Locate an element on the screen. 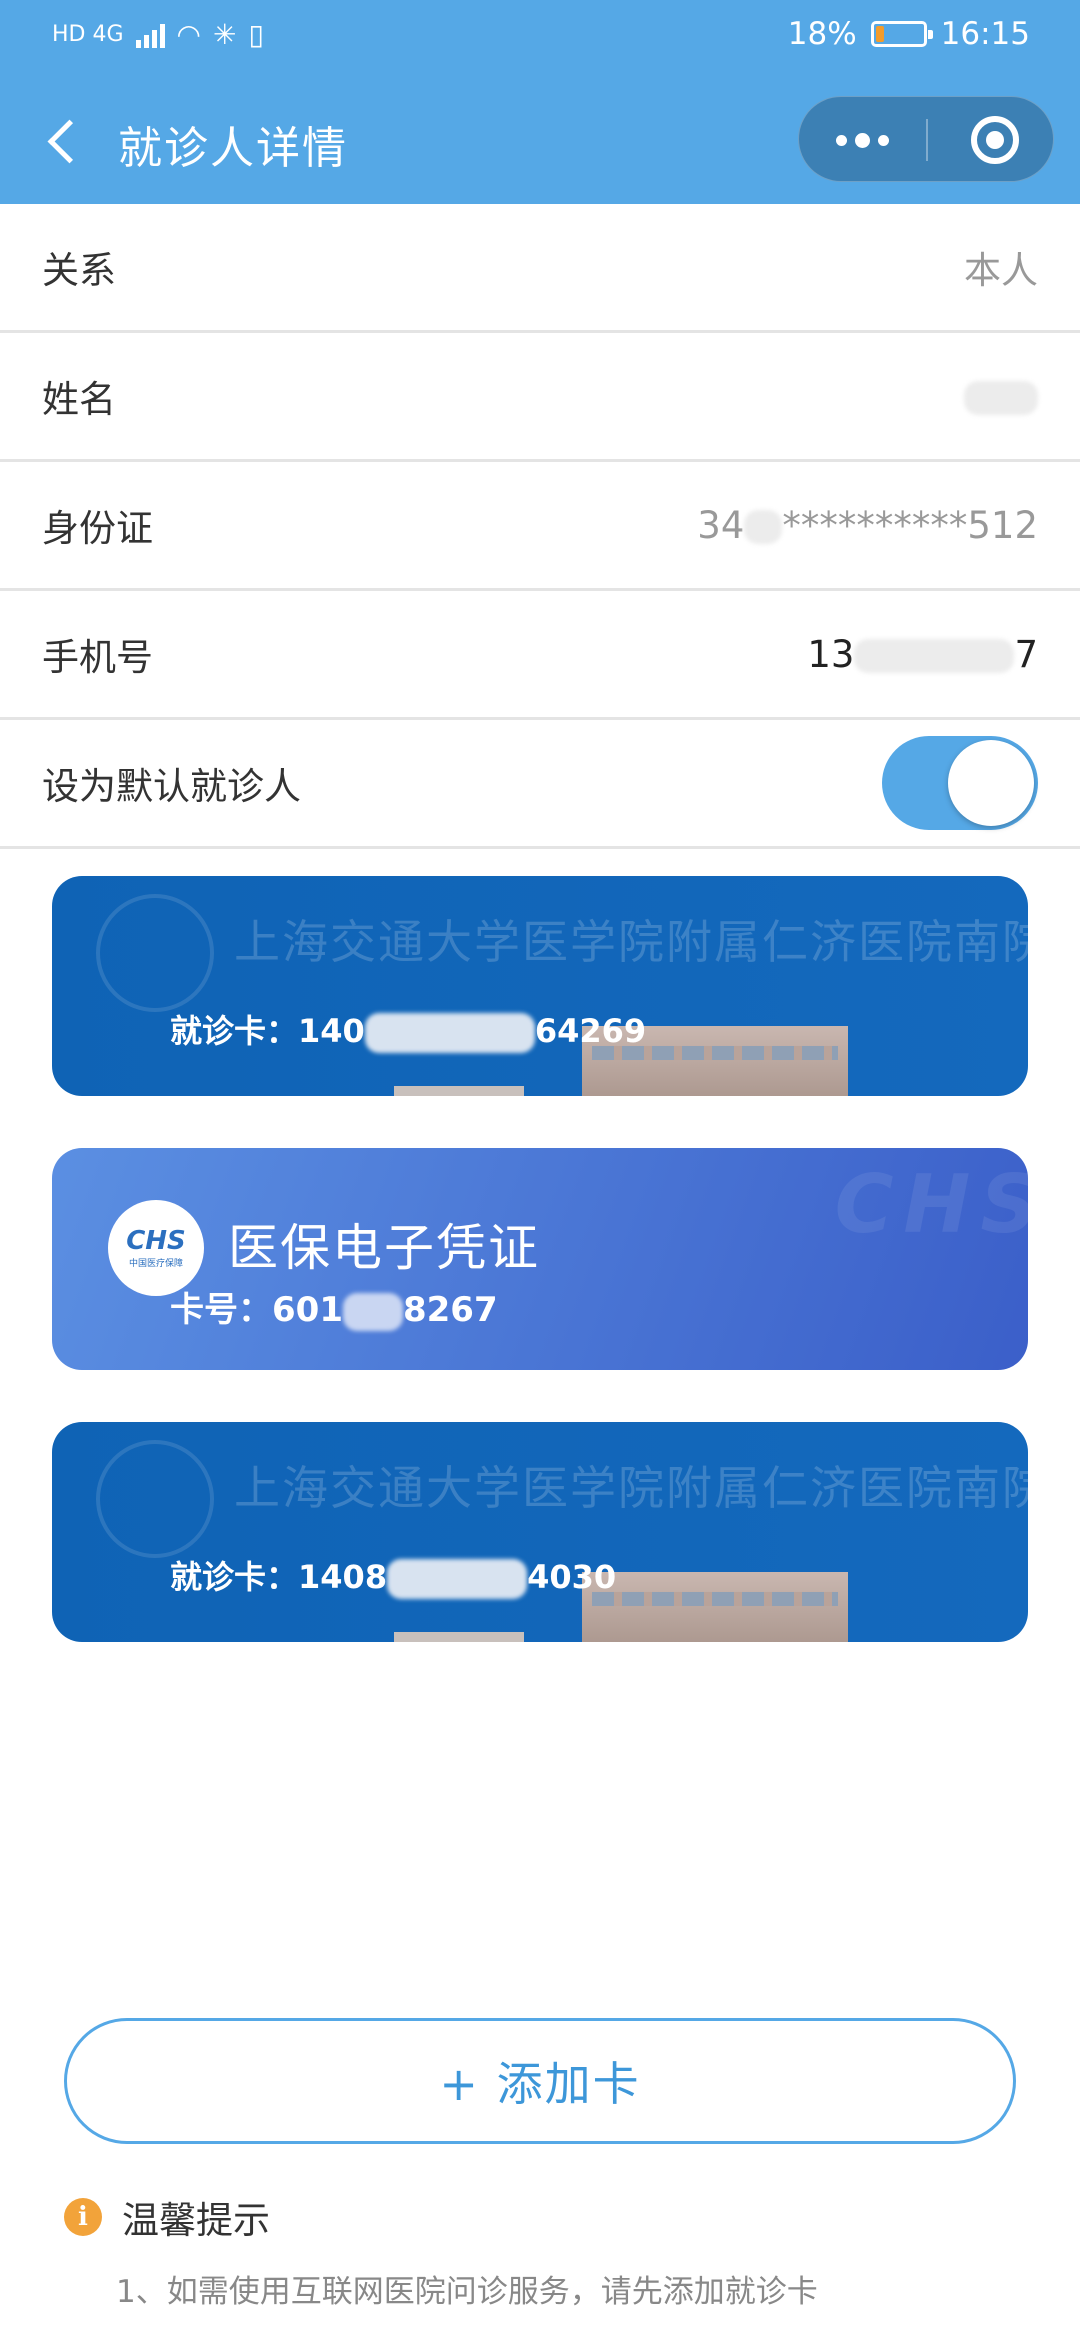 The width and height of the screenshot is (1080, 2340). capsule-divider is located at coordinates (927, 140).